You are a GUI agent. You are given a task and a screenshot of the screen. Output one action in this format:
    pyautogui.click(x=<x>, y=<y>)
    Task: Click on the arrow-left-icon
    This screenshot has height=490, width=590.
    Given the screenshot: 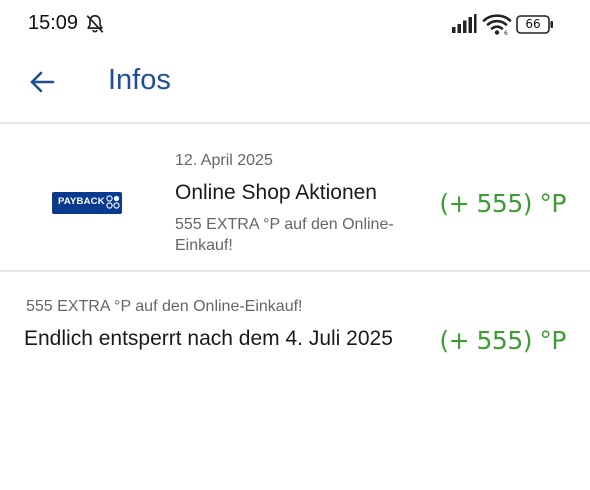 What is the action you would take?
    pyautogui.click(x=42, y=82)
    